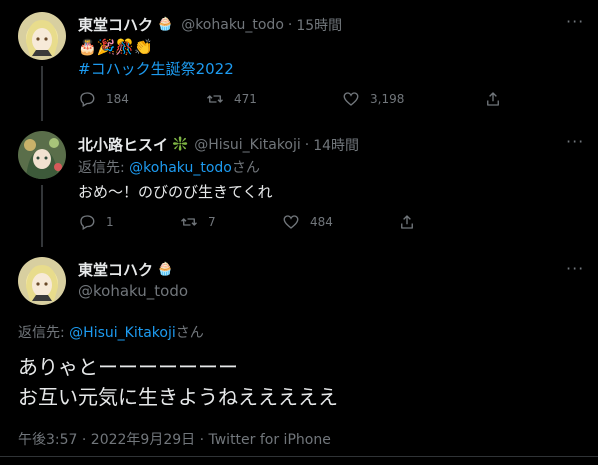  Describe the element at coordinates (319, 25) in the screenshot. I see `tweet-time: 15時間` at that location.